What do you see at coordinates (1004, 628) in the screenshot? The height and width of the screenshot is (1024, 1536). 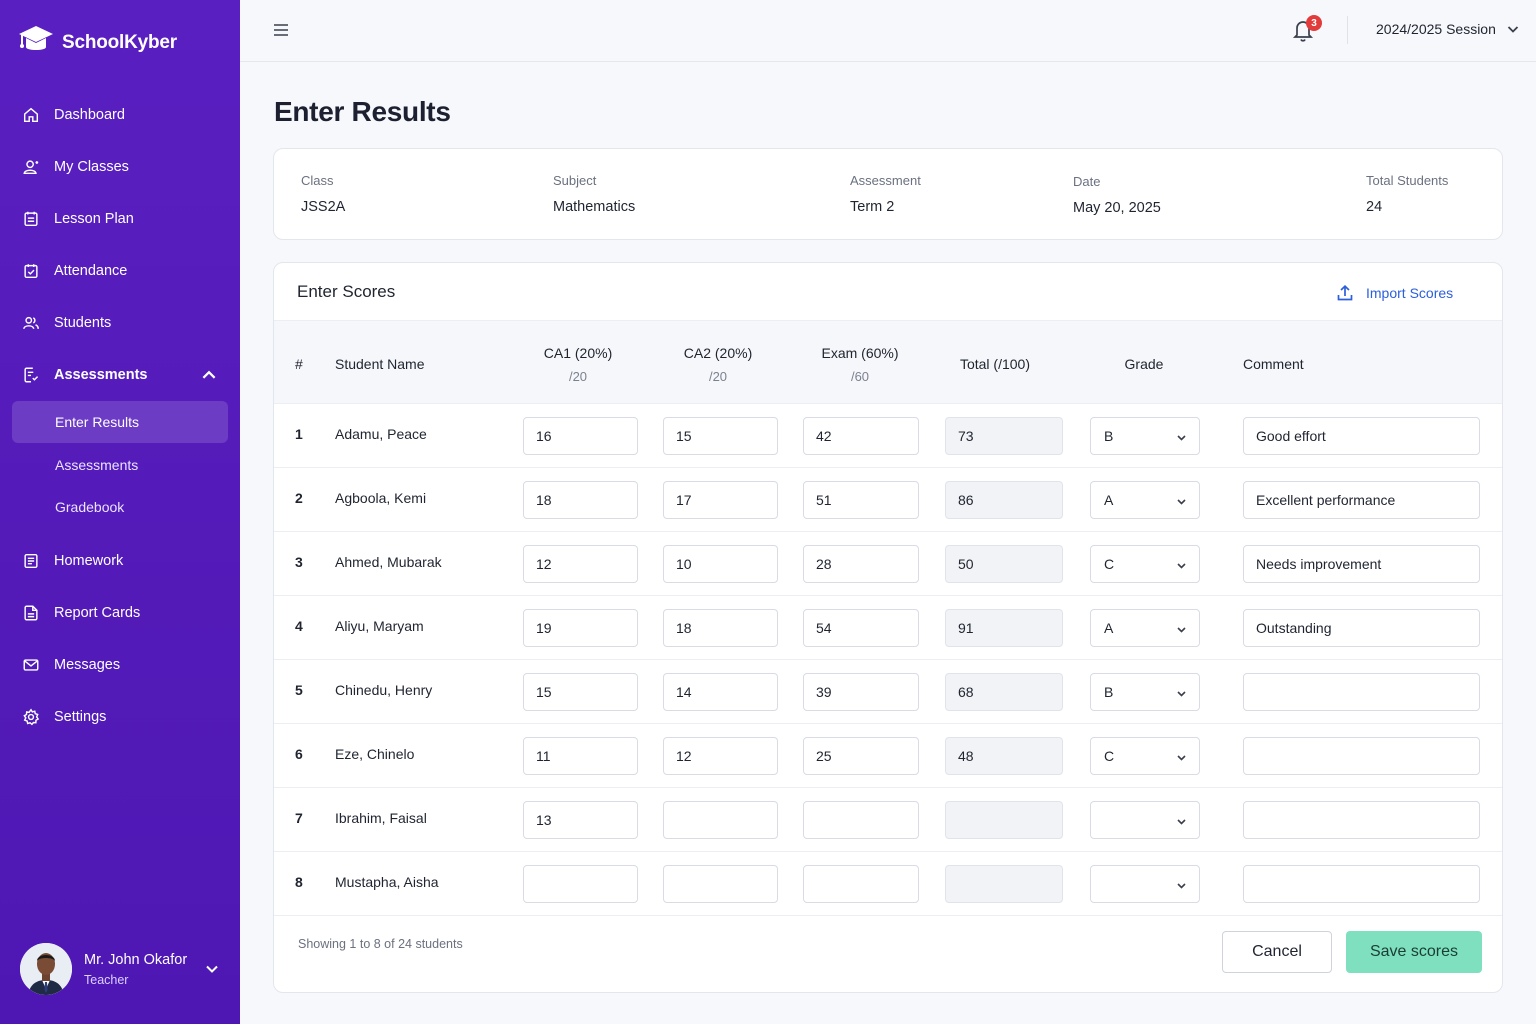 I see `total-field: 91` at bounding box center [1004, 628].